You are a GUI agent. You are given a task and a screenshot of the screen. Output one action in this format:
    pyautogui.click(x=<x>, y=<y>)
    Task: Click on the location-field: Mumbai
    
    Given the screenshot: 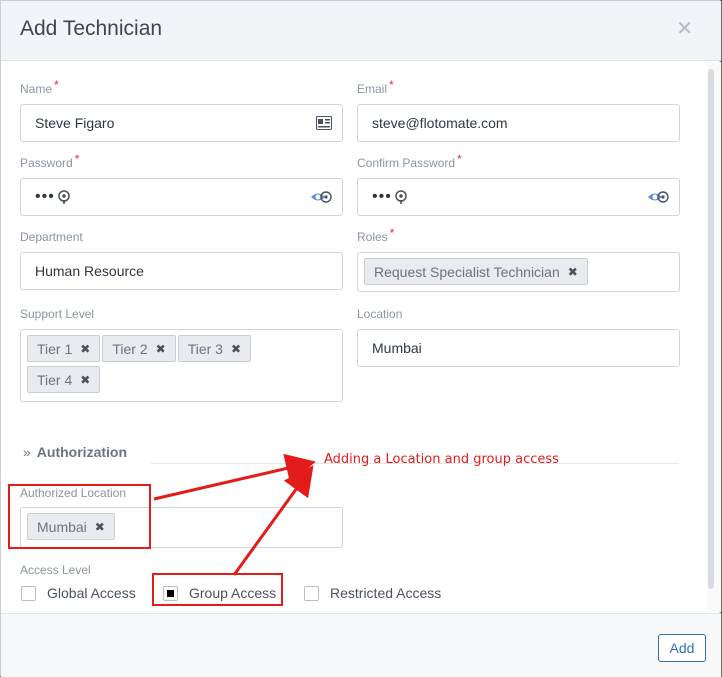 What is the action you would take?
    pyautogui.click(x=518, y=348)
    